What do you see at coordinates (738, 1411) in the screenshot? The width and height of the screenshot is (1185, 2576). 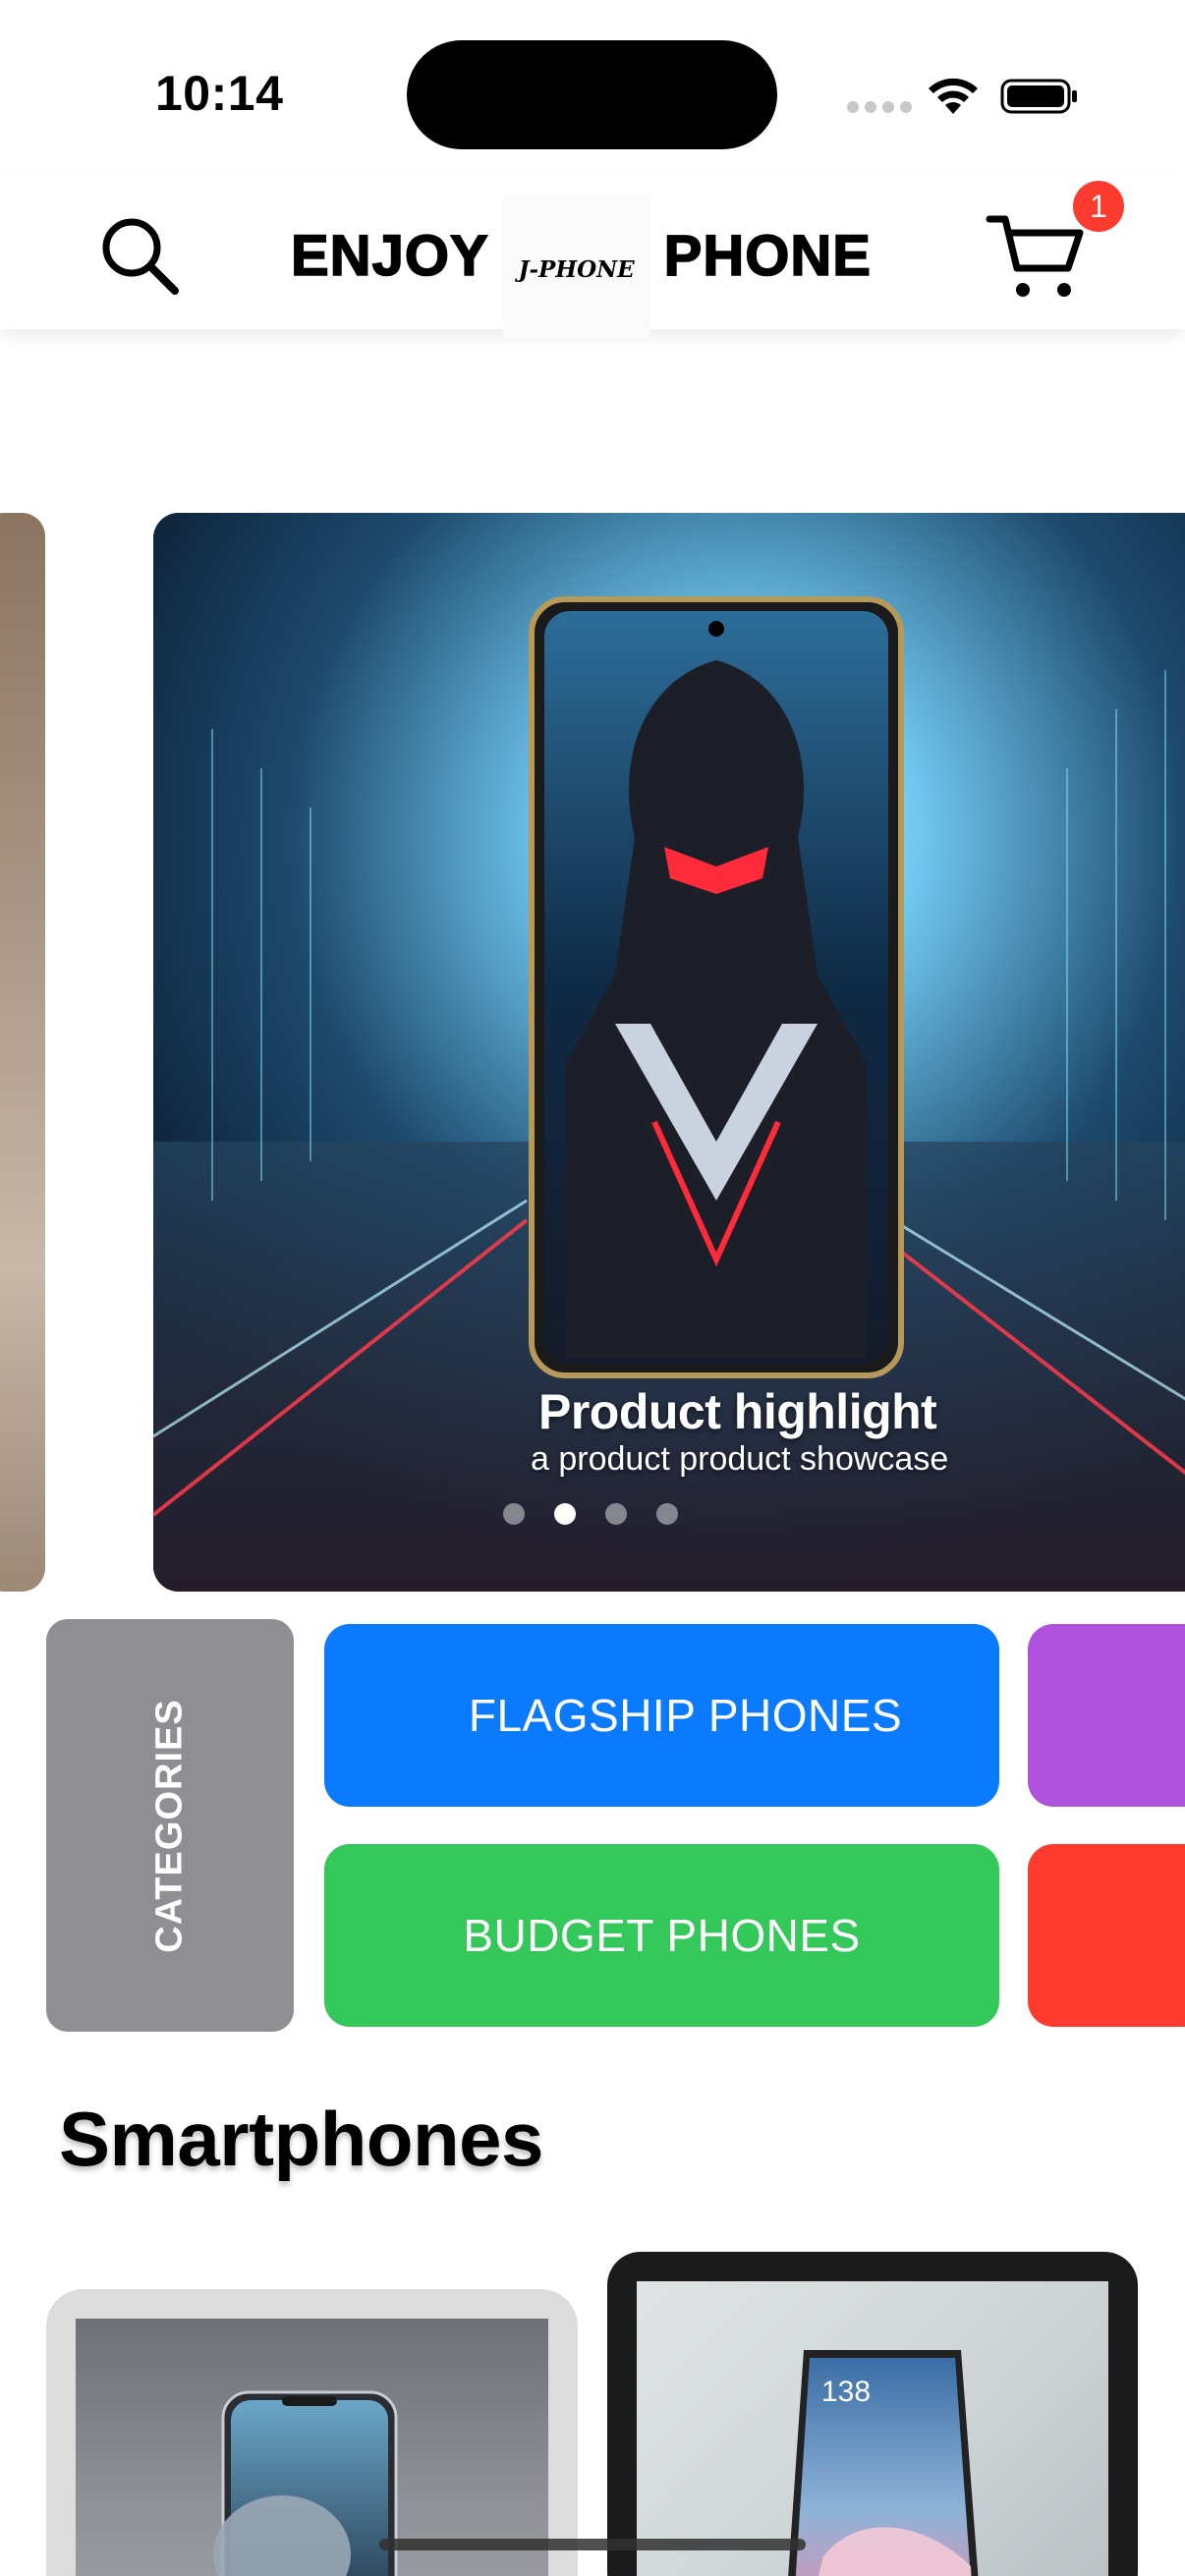 I see `carousel-title: Product highlight` at bounding box center [738, 1411].